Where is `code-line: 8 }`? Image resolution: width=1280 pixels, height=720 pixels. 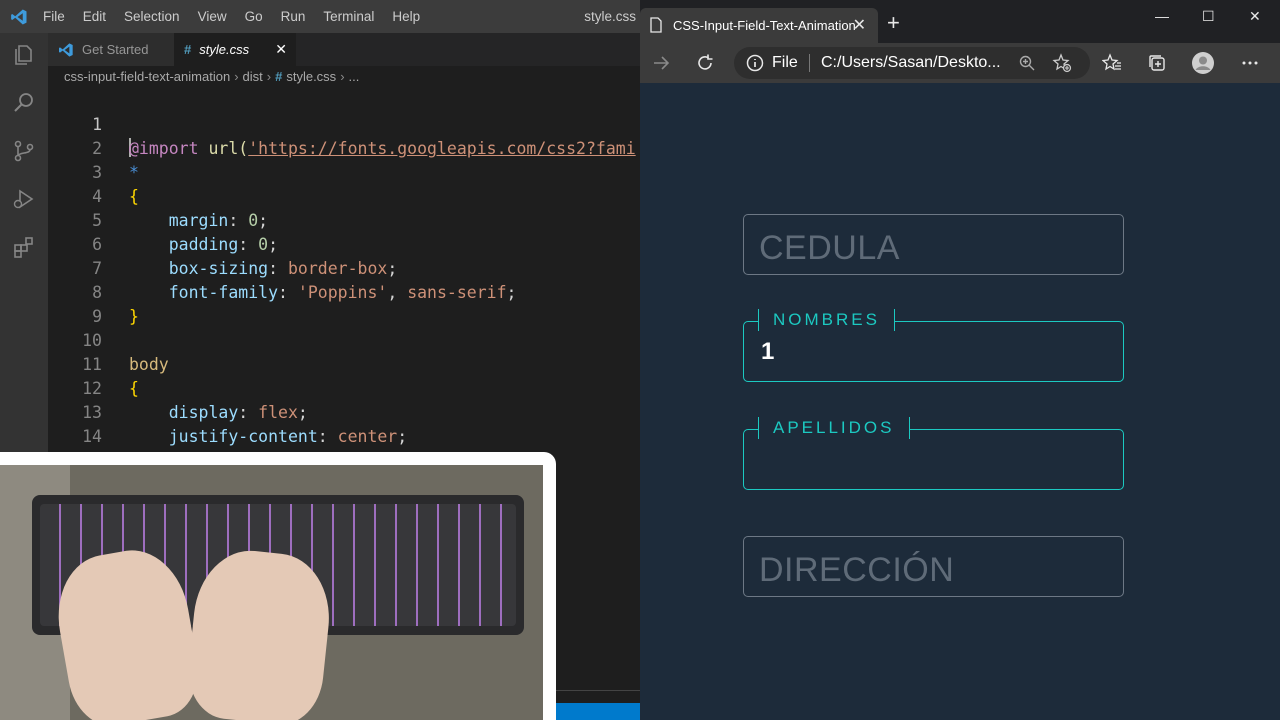 code-line: 8 } is located at coordinates (344, 291).